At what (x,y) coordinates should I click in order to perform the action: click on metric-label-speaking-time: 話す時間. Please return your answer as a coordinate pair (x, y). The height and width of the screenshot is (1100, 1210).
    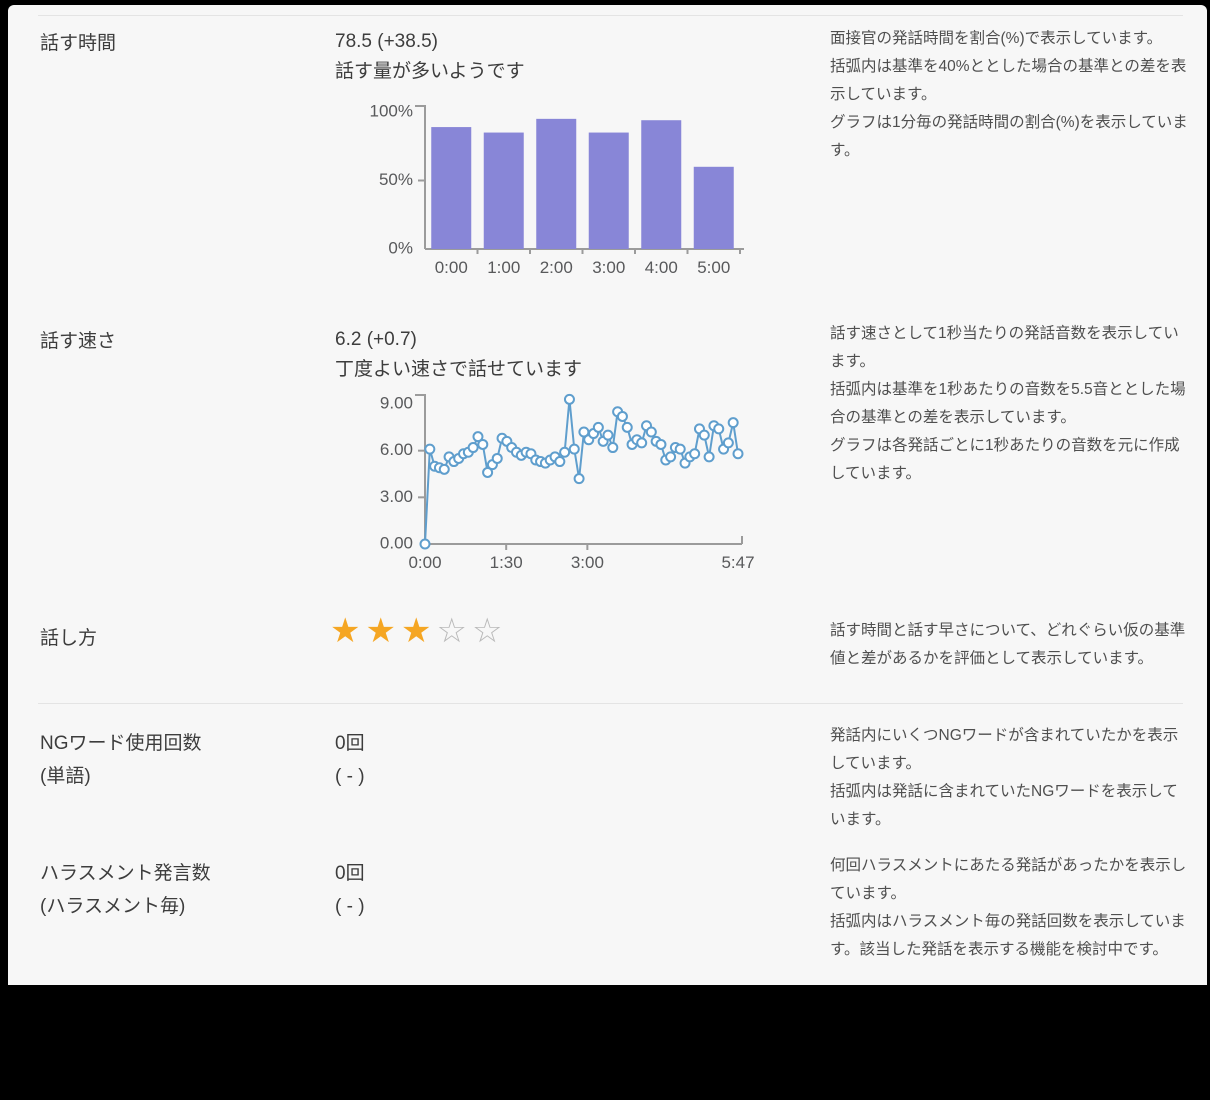
    Looking at the image, I should click on (78, 43).